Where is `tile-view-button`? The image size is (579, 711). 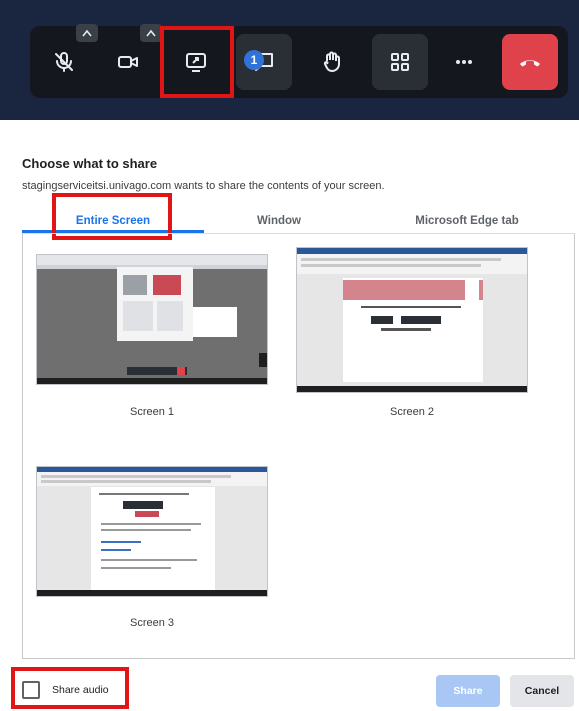
tile-view-button is located at coordinates (400, 62).